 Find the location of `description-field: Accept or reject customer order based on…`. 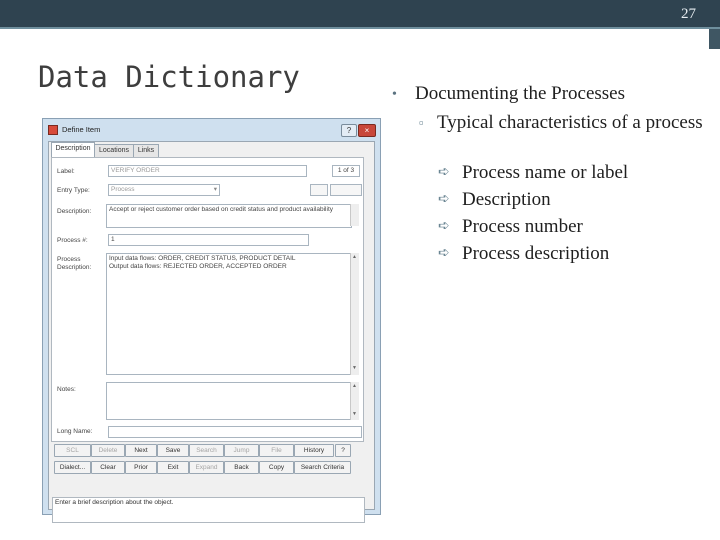

description-field: Accept or reject customer order based on… is located at coordinates (229, 216).